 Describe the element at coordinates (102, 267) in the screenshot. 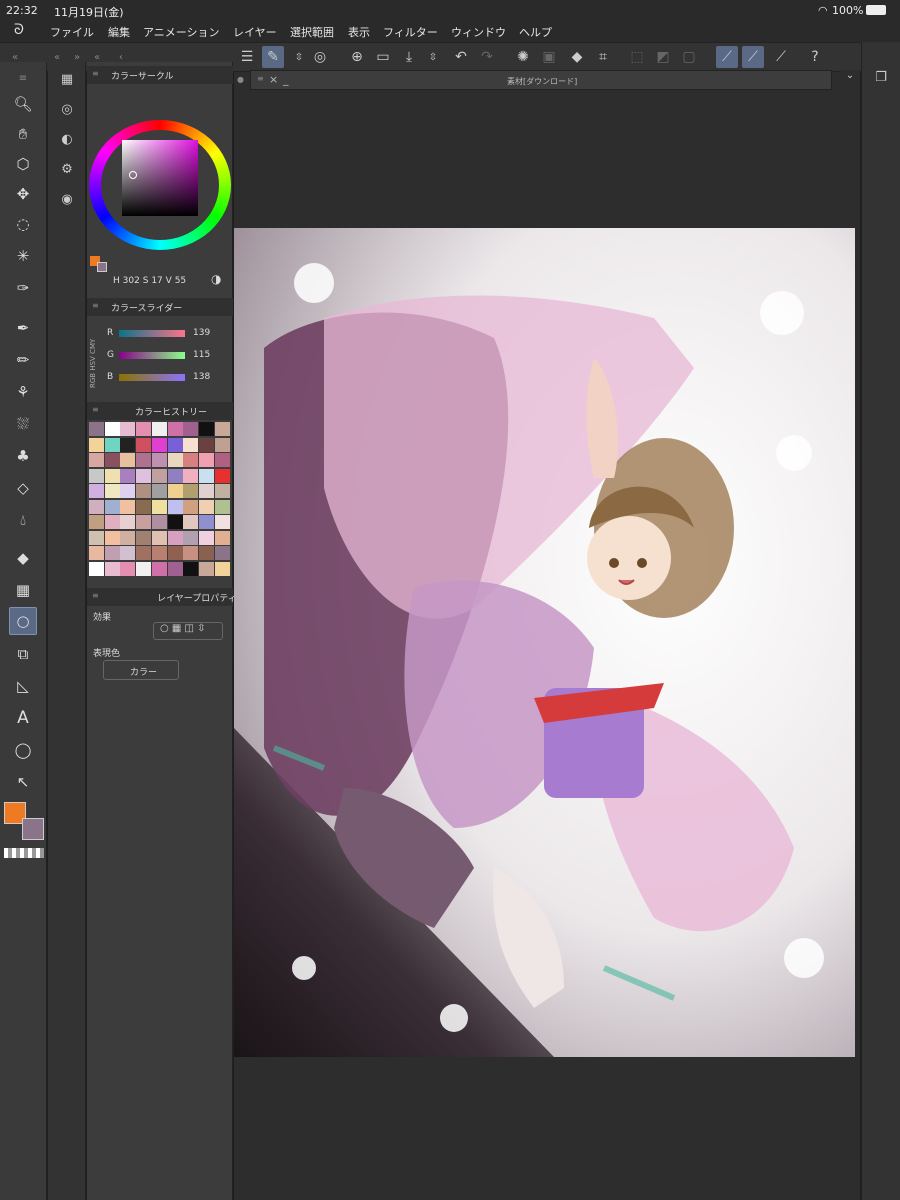

I see `sub-color-mini` at that location.